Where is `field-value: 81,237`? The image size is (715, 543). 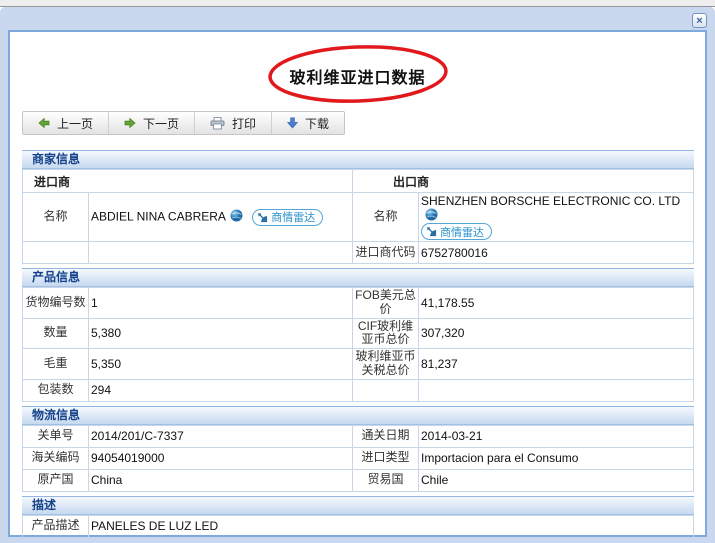 field-value: 81,237 is located at coordinates (556, 364).